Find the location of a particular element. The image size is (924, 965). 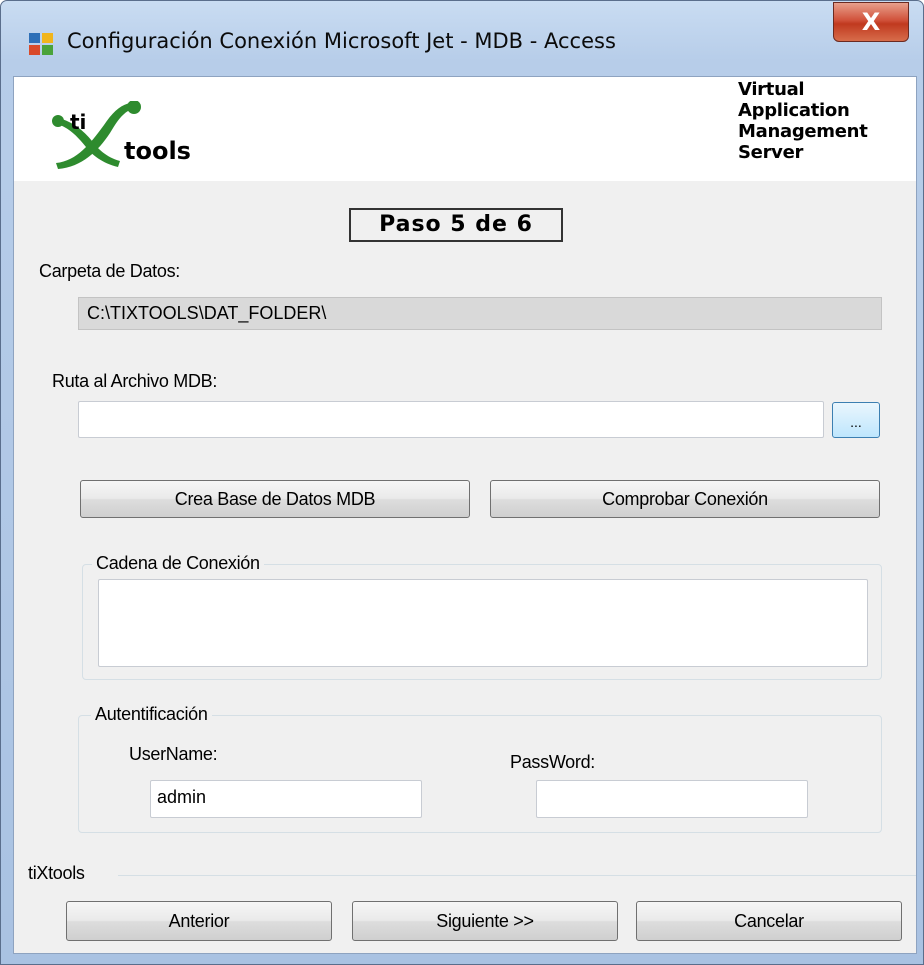

connection-string-textarea is located at coordinates (483, 623).